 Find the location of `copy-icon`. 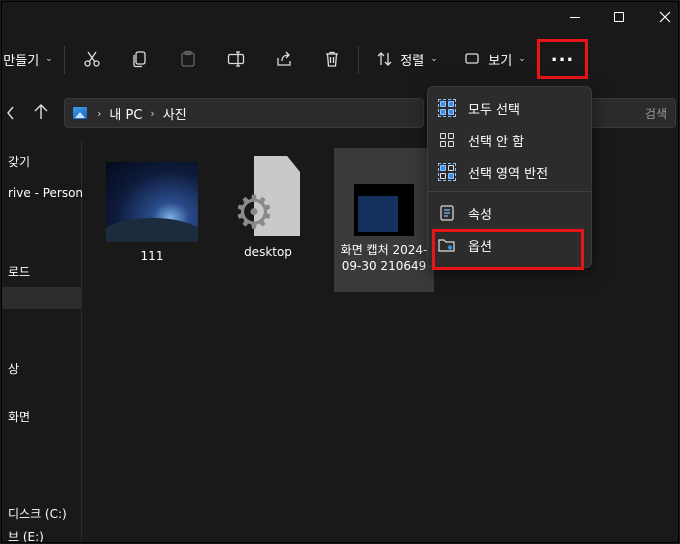

copy-icon is located at coordinates (139, 59).